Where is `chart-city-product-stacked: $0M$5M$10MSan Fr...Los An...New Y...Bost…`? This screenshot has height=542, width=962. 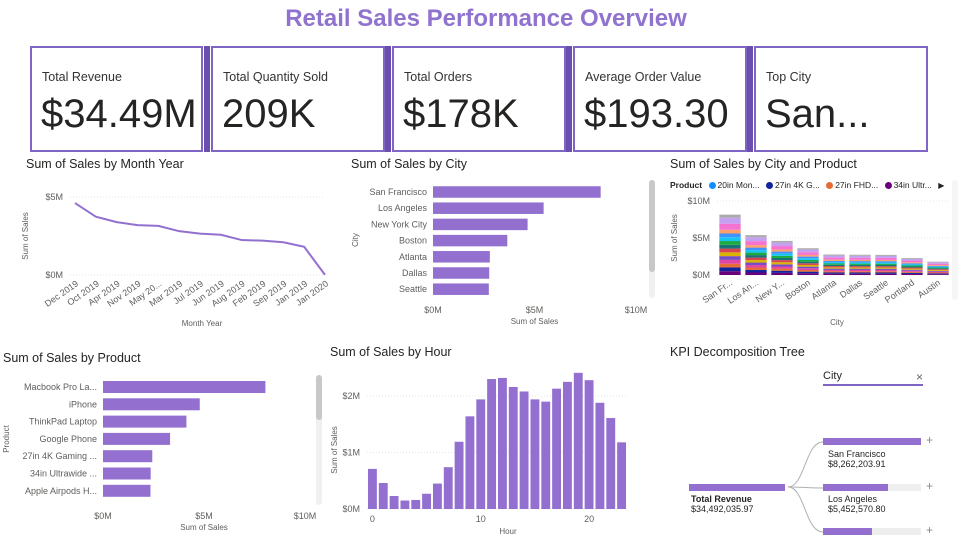
chart-city-product-stacked: $0M$5M$10MSan Fr...Los An...New Y...Bost… is located at coordinates (813, 262).